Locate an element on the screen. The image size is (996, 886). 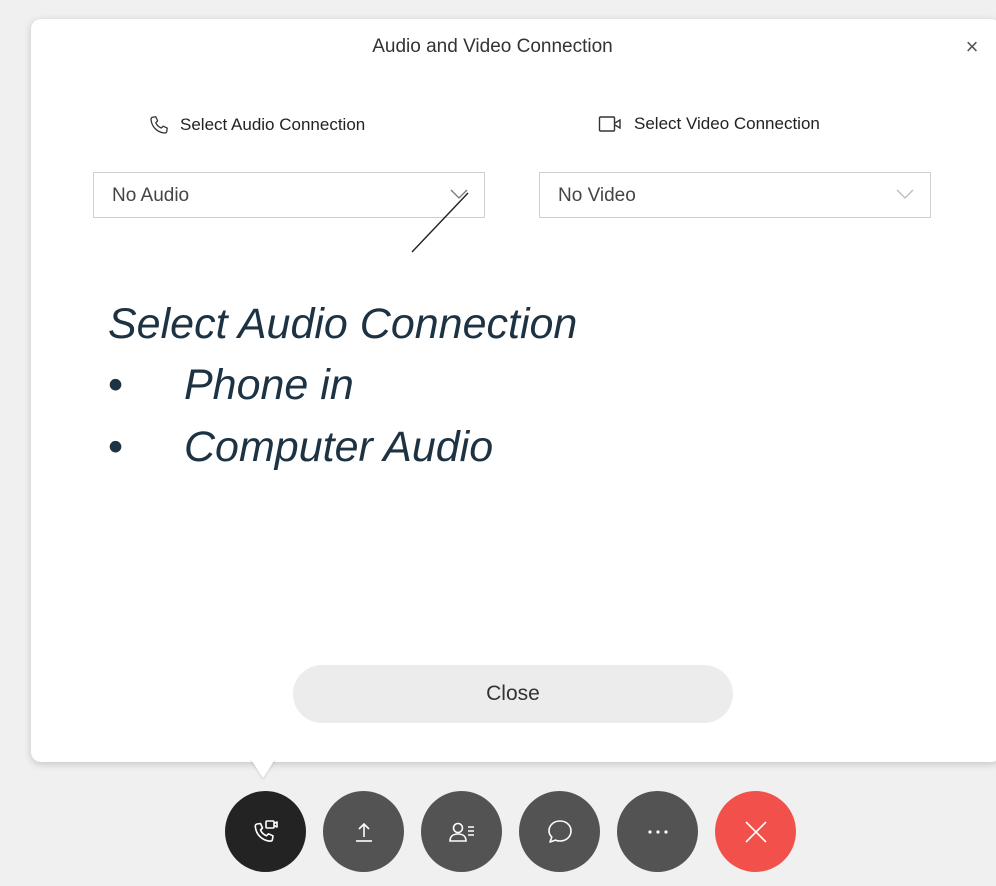
more-options-button is located at coordinates (657, 831).